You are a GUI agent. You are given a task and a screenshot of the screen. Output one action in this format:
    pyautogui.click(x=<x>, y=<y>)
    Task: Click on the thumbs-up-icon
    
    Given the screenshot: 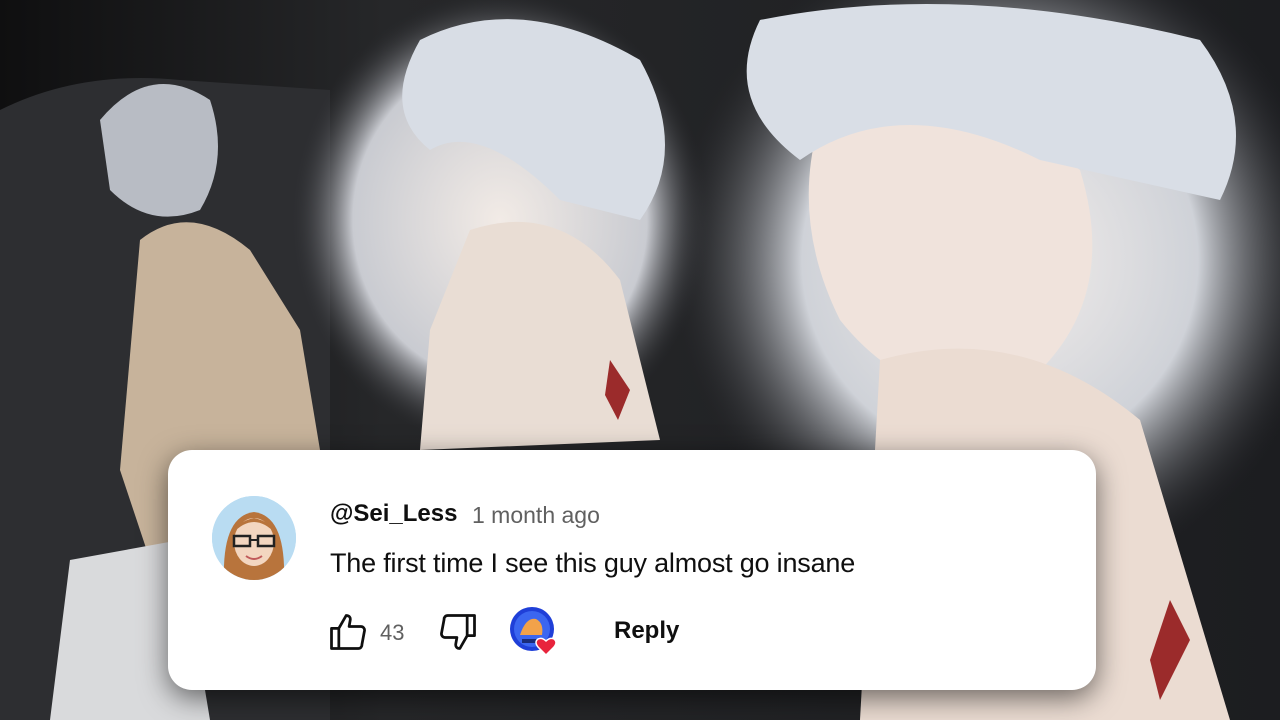 What is the action you would take?
    pyautogui.click(x=348, y=632)
    